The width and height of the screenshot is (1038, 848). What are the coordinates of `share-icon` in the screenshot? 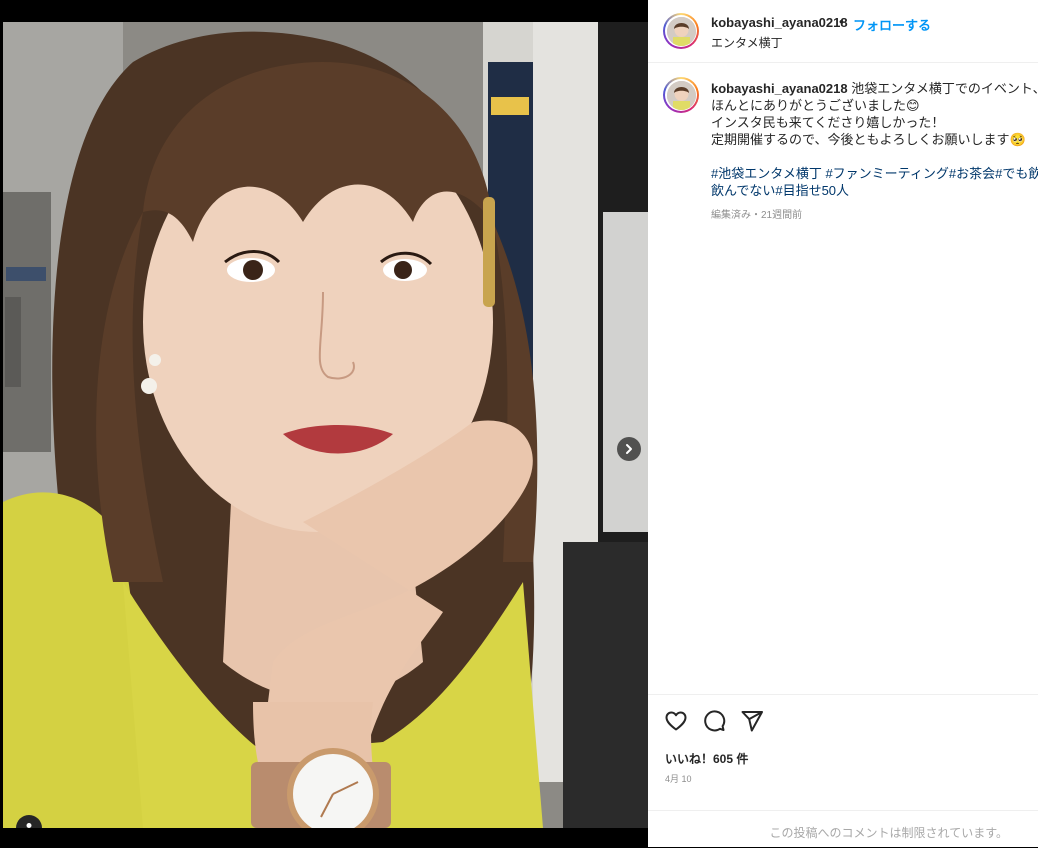 It's located at (752, 721).